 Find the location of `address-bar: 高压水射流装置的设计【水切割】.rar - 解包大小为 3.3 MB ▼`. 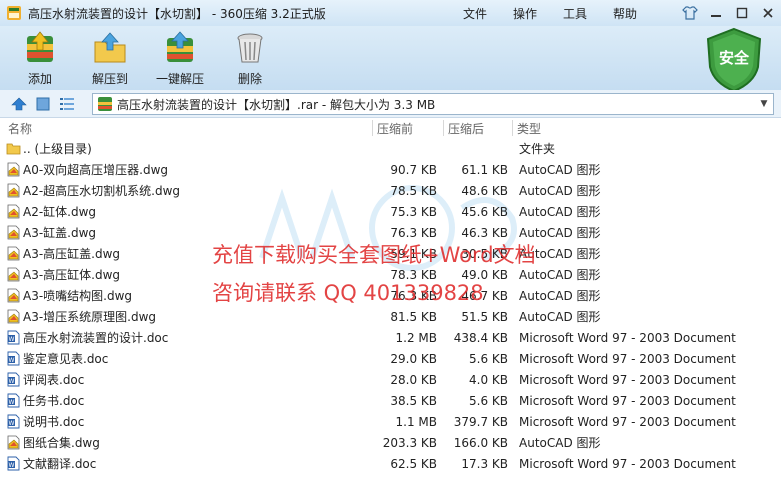

address-bar: 高压水射流装置的设计【水切割】.rar - 解包大小为 3.3 MB ▼ is located at coordinates (390, 104).